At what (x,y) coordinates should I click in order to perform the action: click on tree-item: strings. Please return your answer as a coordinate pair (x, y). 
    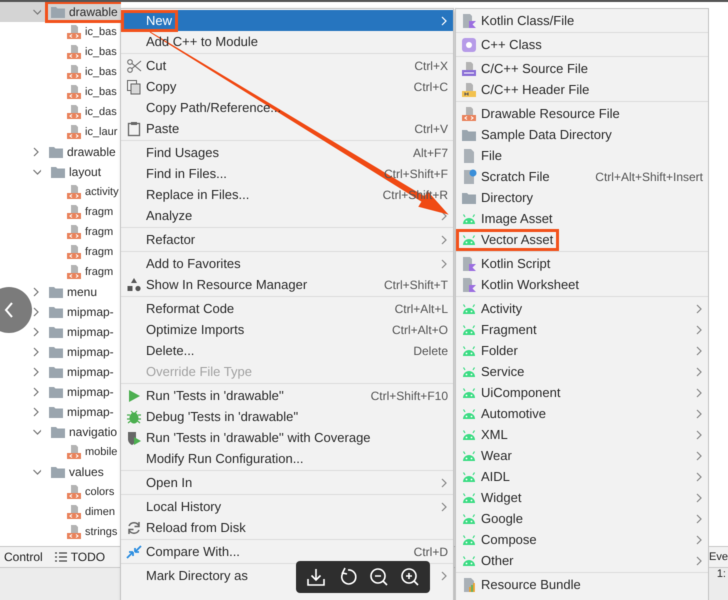
    Looking at the image, I should click on (60, 532).